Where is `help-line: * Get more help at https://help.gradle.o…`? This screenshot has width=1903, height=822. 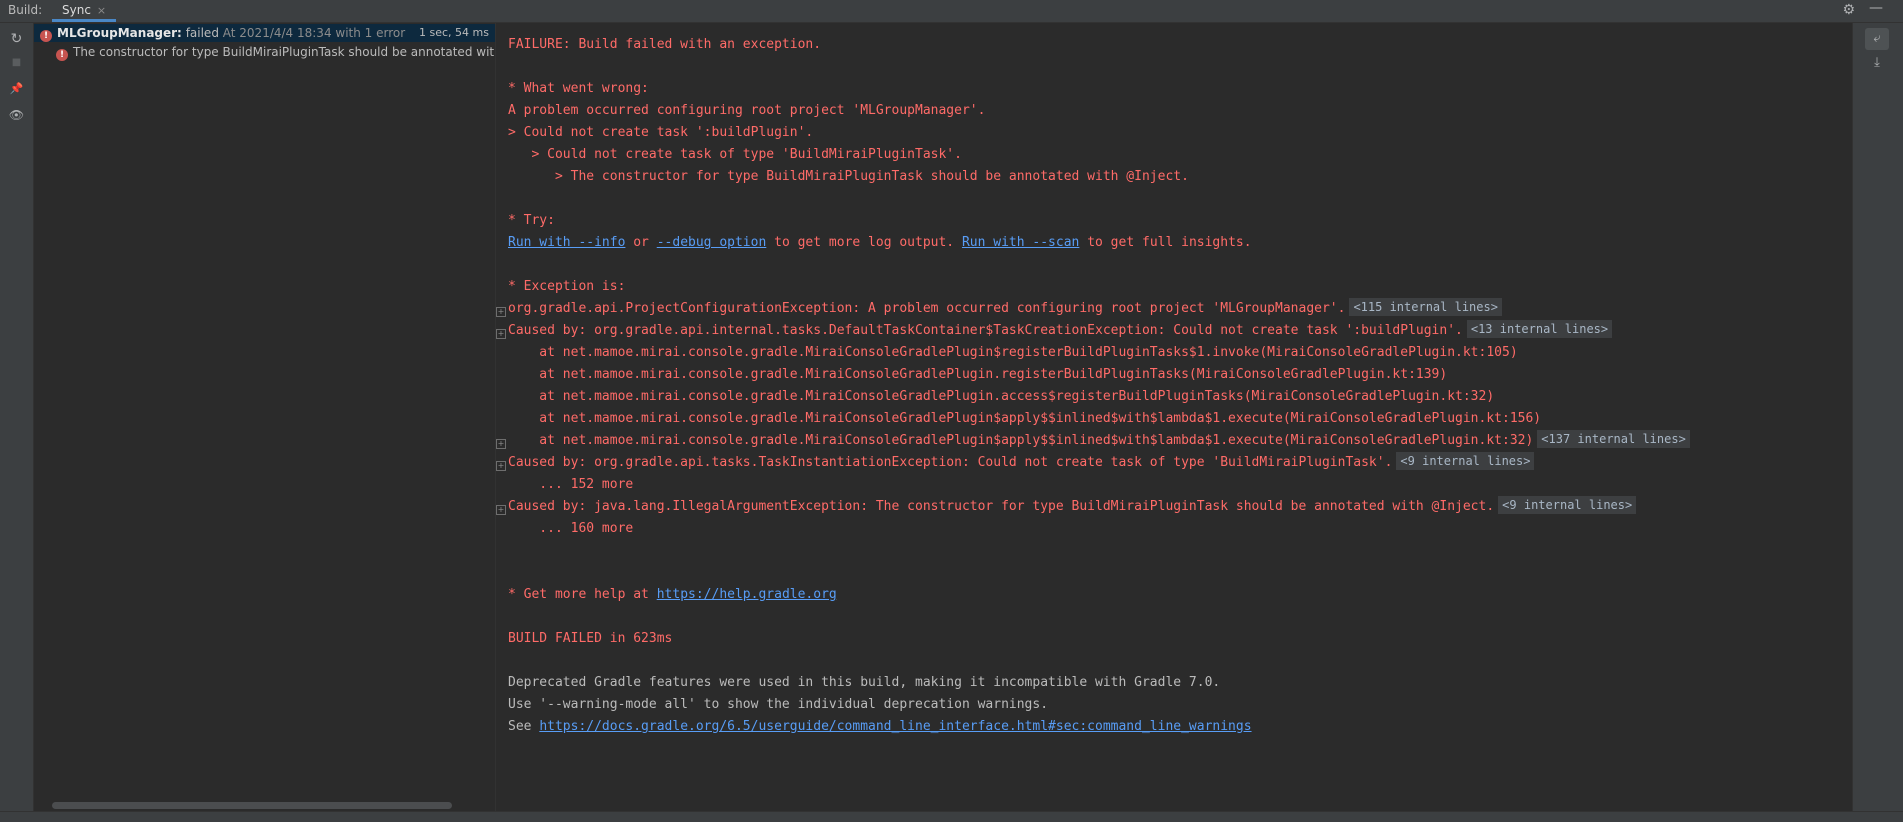 help-line: * Get more help at https://help.gradle.o… is located at coordinates (672, 595).